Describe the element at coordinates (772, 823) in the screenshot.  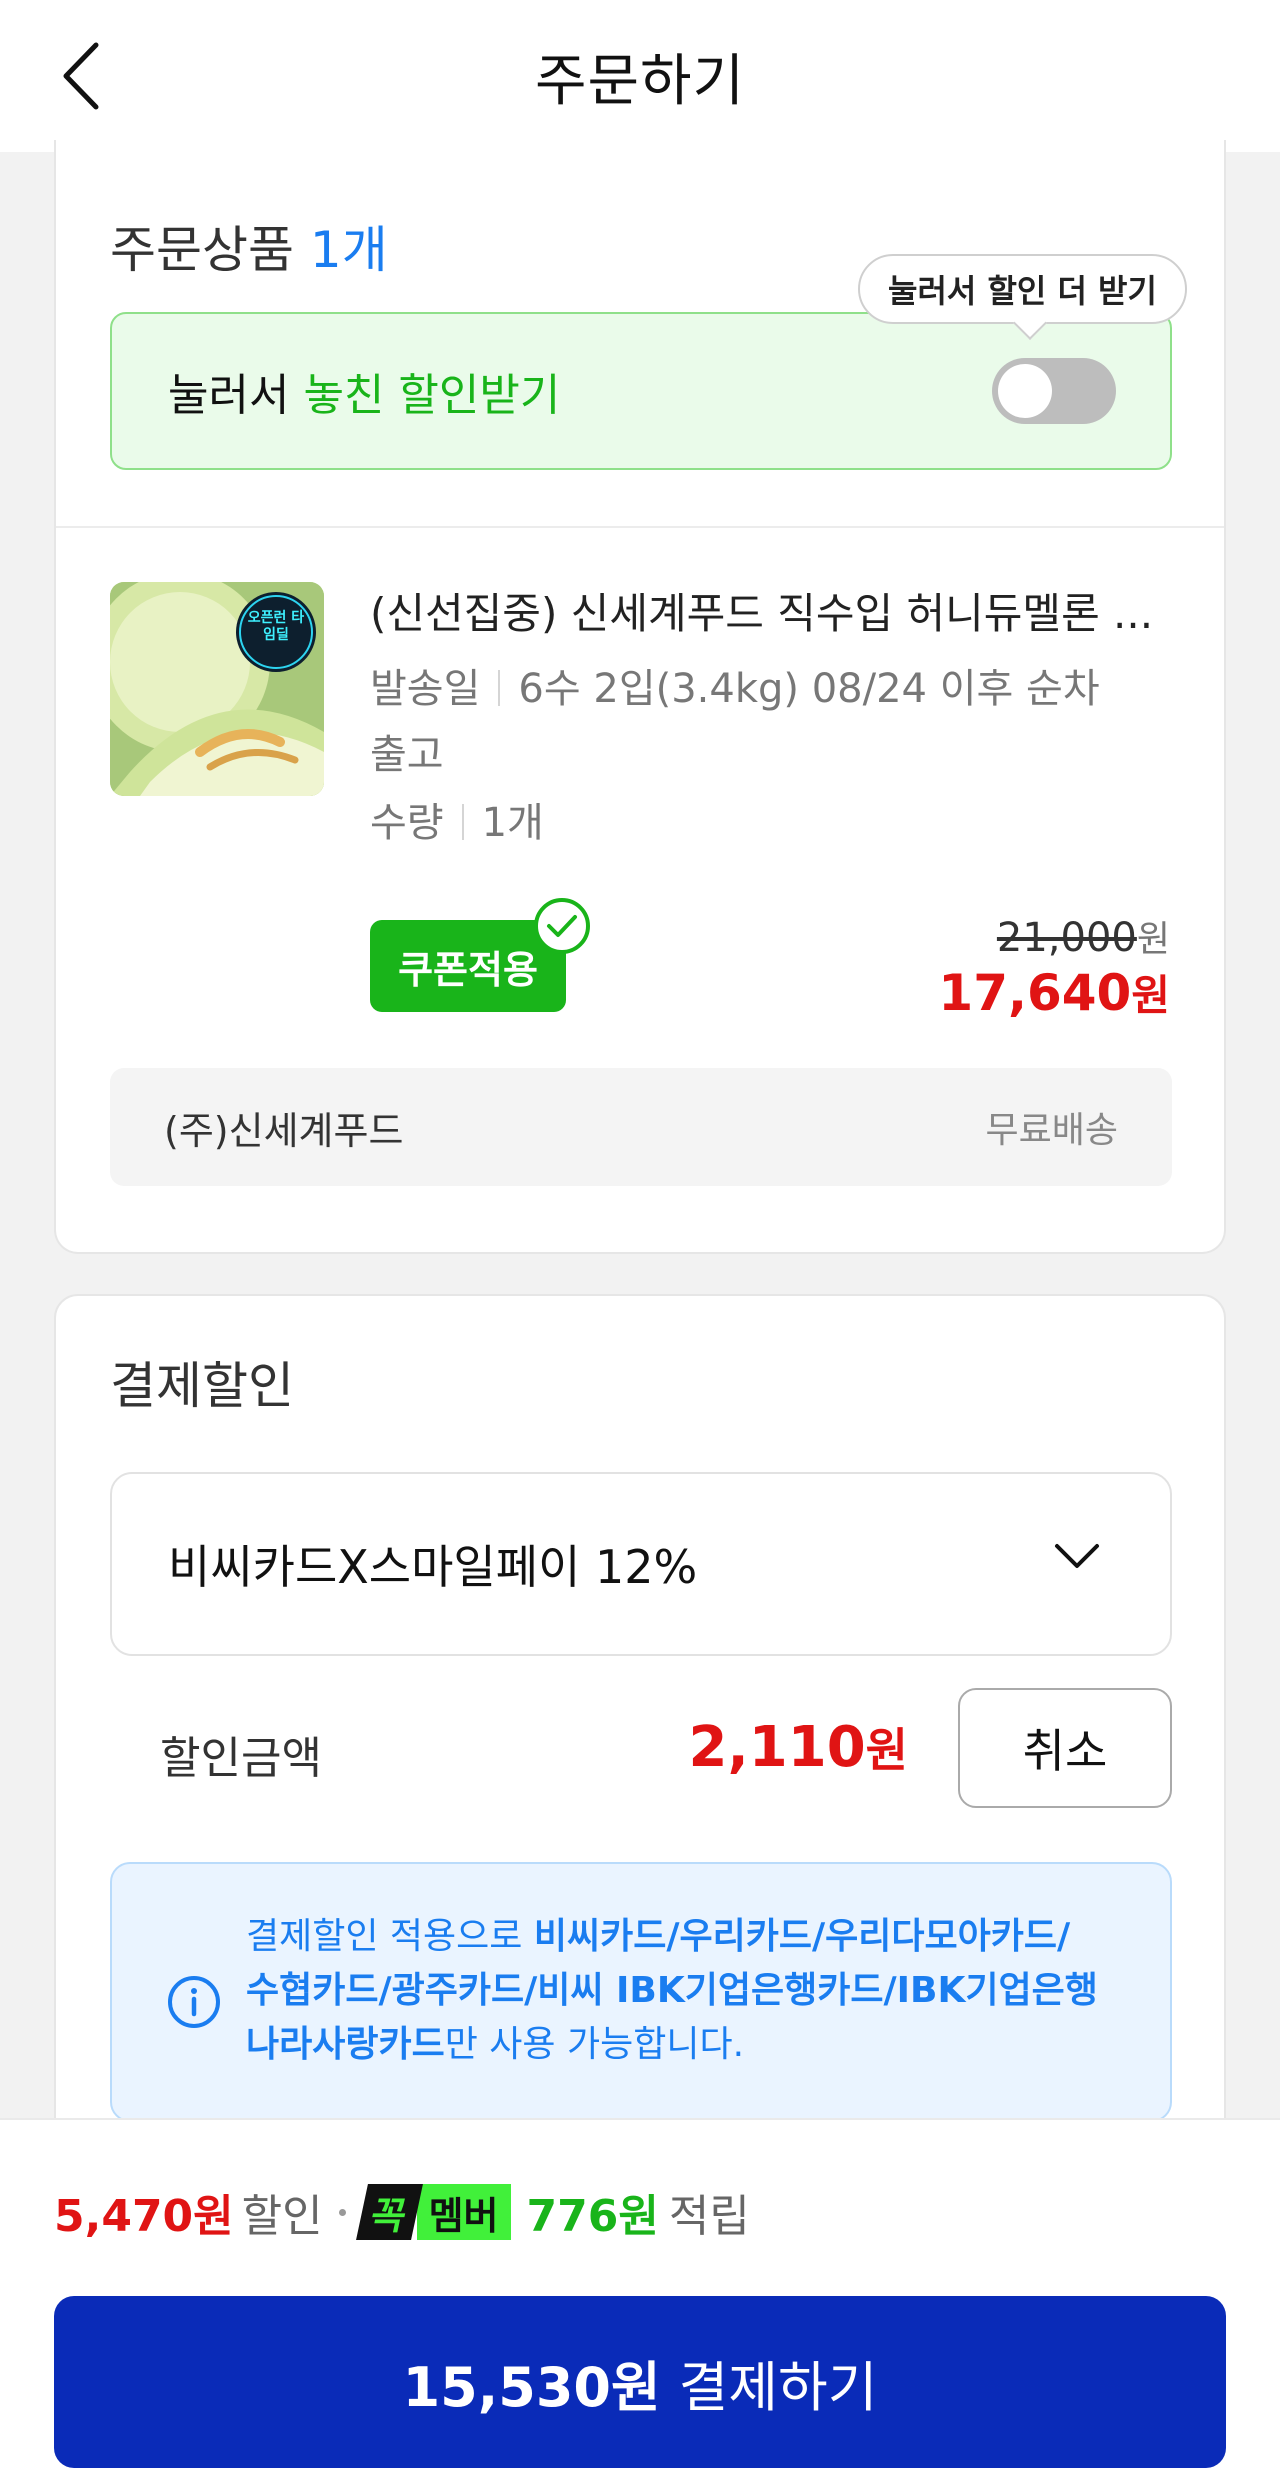
I see `quantity-row: 수량 1개` at that location.